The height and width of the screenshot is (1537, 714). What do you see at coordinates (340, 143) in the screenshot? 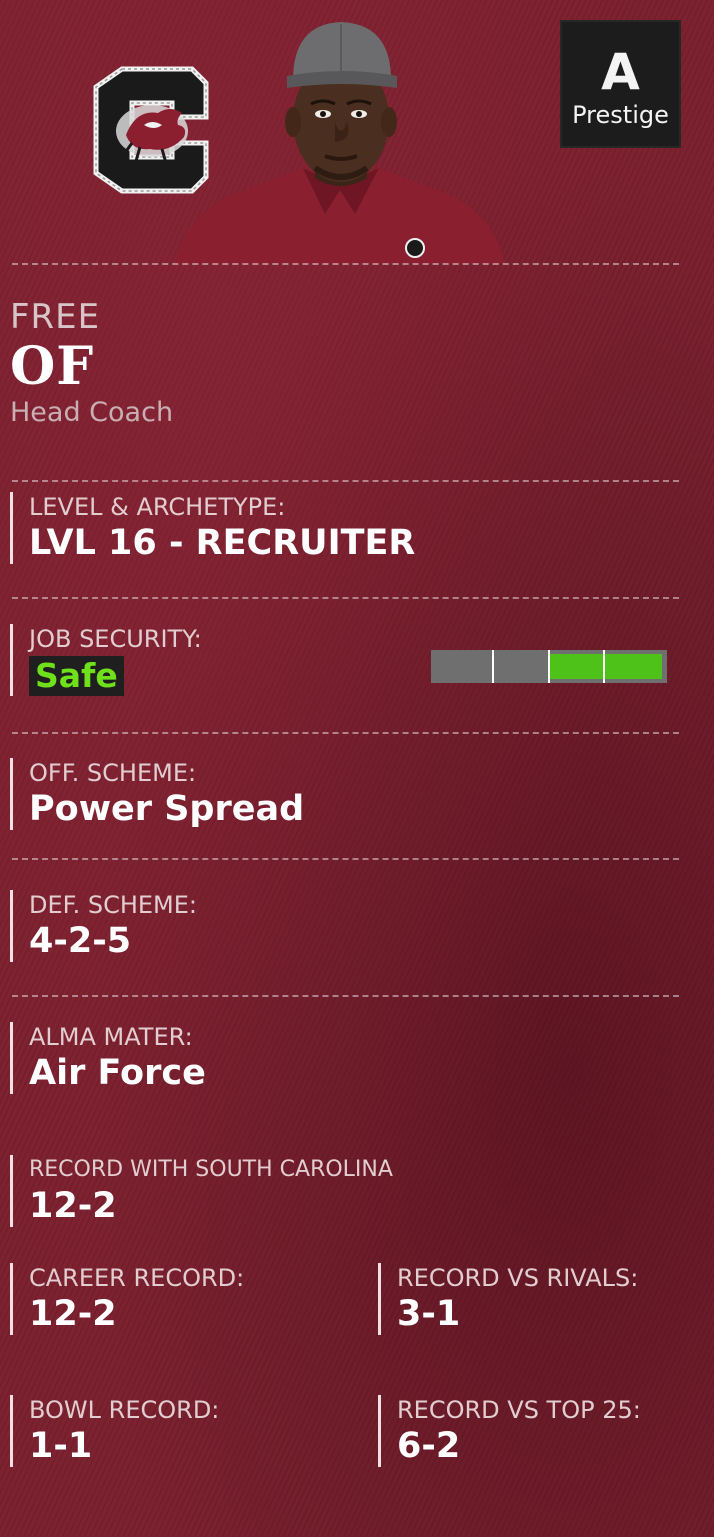
I see `coach-portrait` at bounding box center [340, 143].